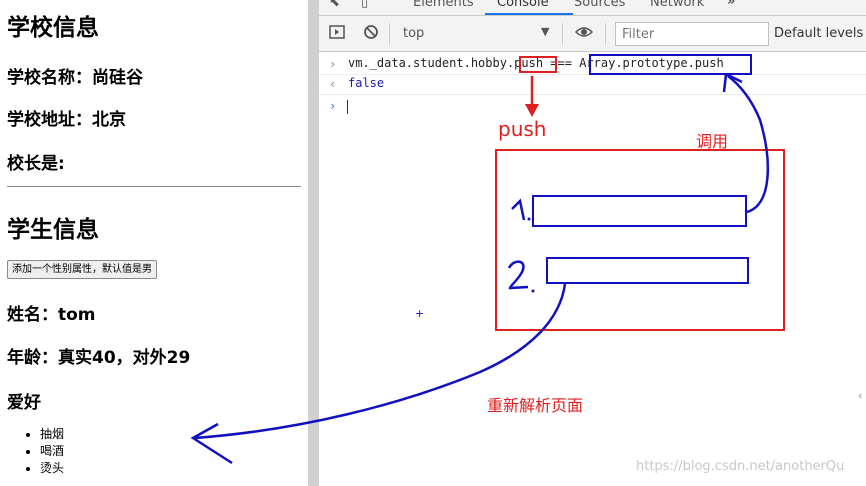  Describe the element at coordinates (529, 14) in the screenshot. I see `active-tab-indicator` at that location.